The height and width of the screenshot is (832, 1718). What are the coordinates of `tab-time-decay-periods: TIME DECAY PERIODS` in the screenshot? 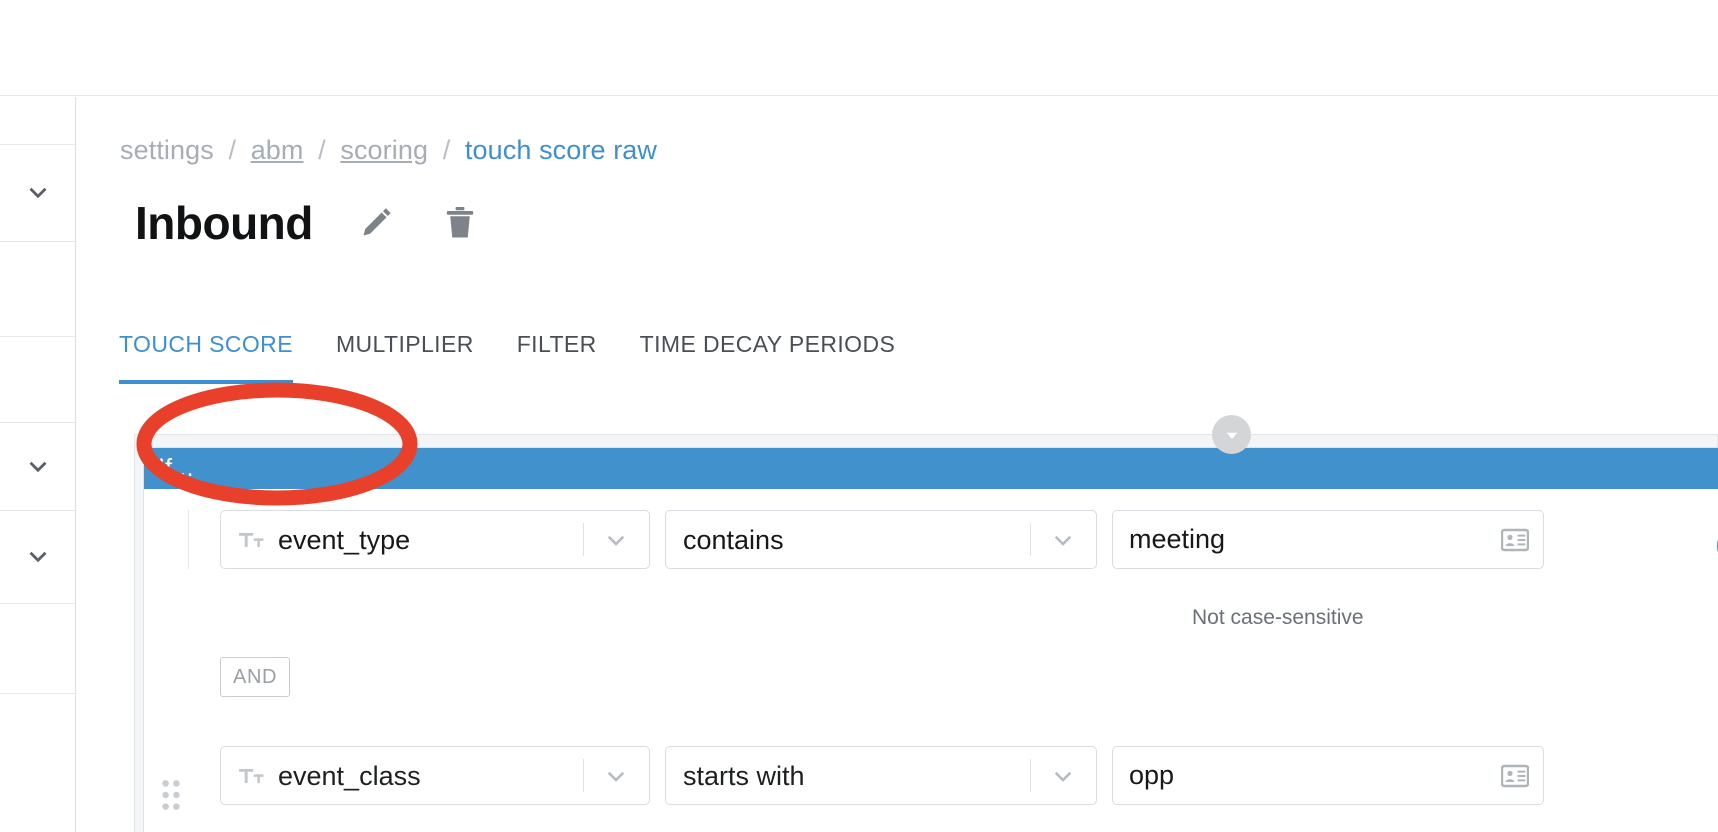 It's located at (768, 357).